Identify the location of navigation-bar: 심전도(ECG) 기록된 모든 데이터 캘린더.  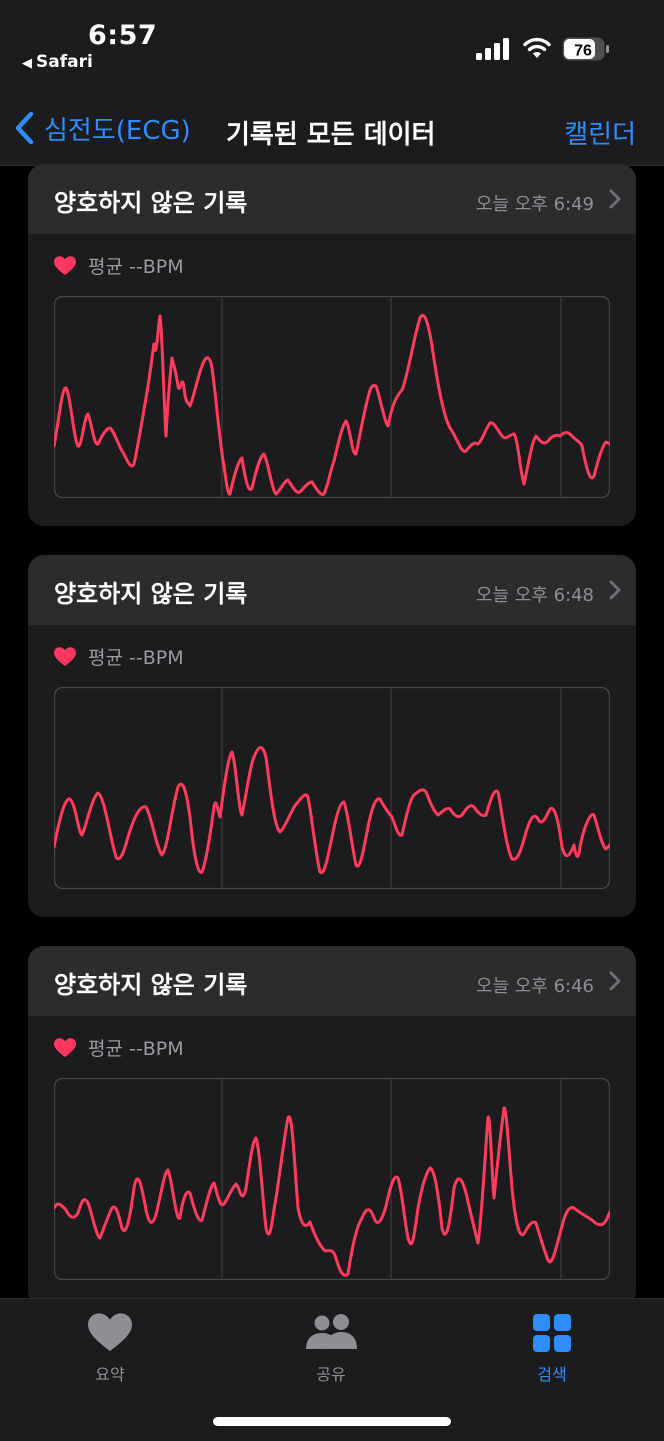
(332, 123).